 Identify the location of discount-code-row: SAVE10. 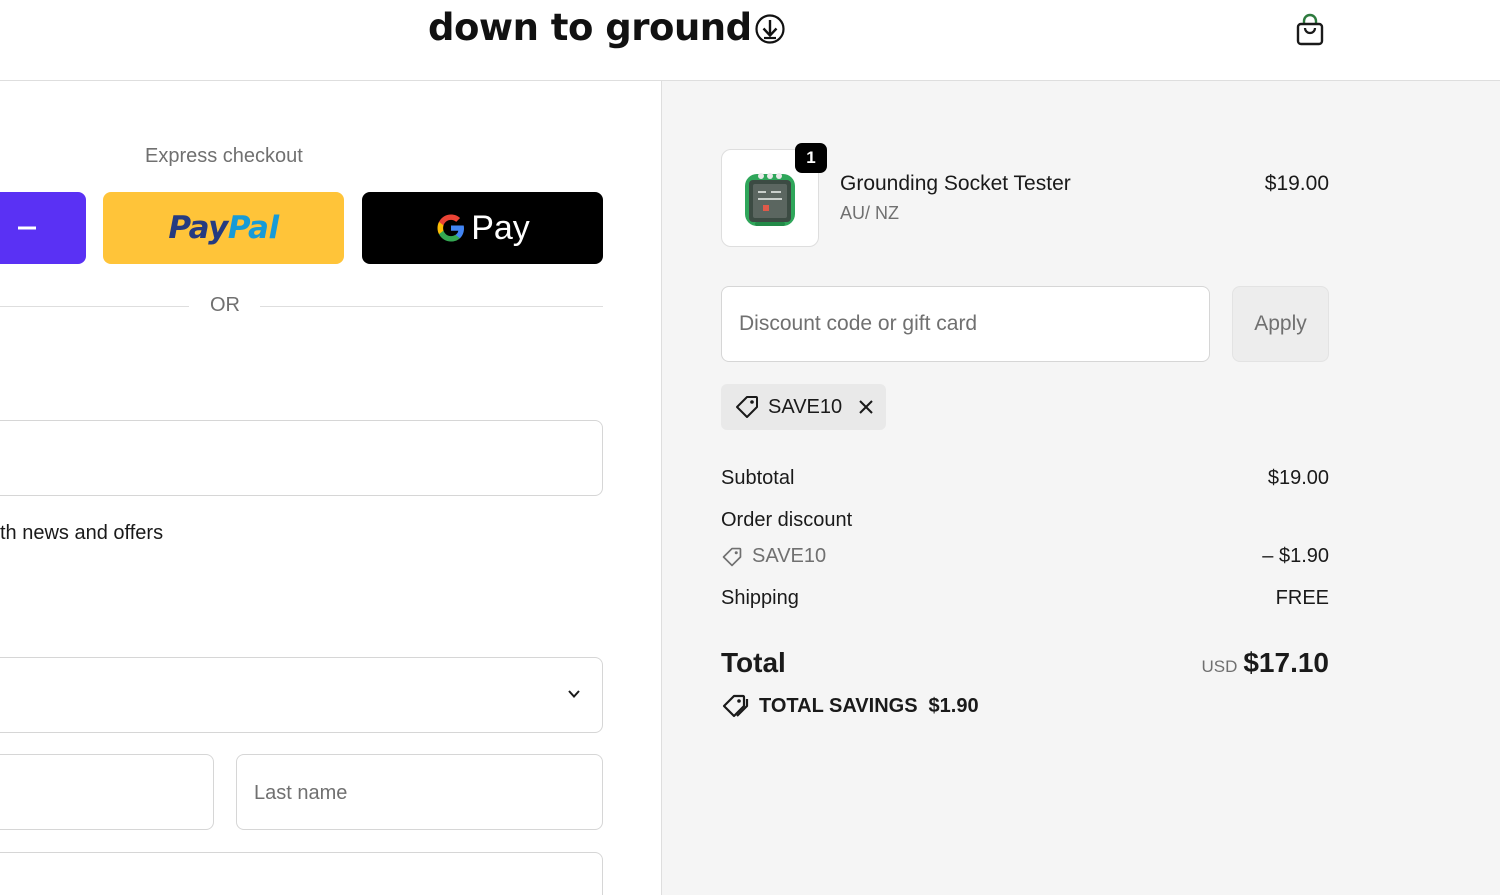
(773, 556).